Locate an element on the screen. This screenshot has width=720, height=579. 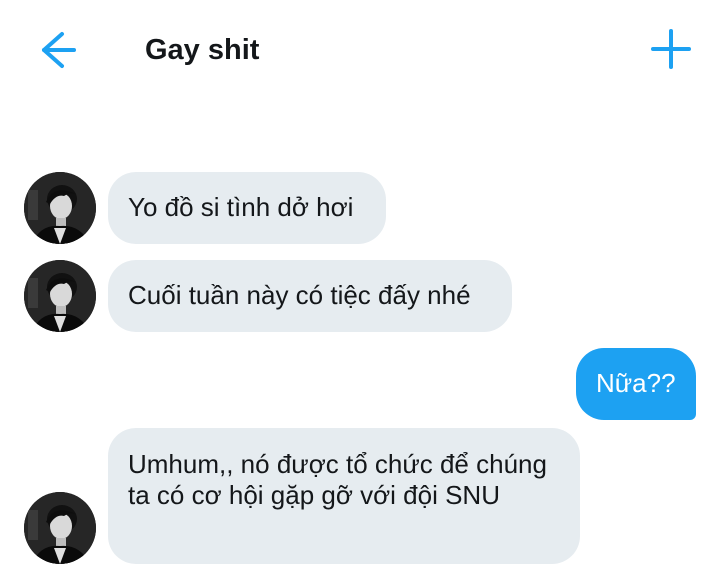
message-bubble-outgoing: Nữa?? is located at coordinates (636, 384).